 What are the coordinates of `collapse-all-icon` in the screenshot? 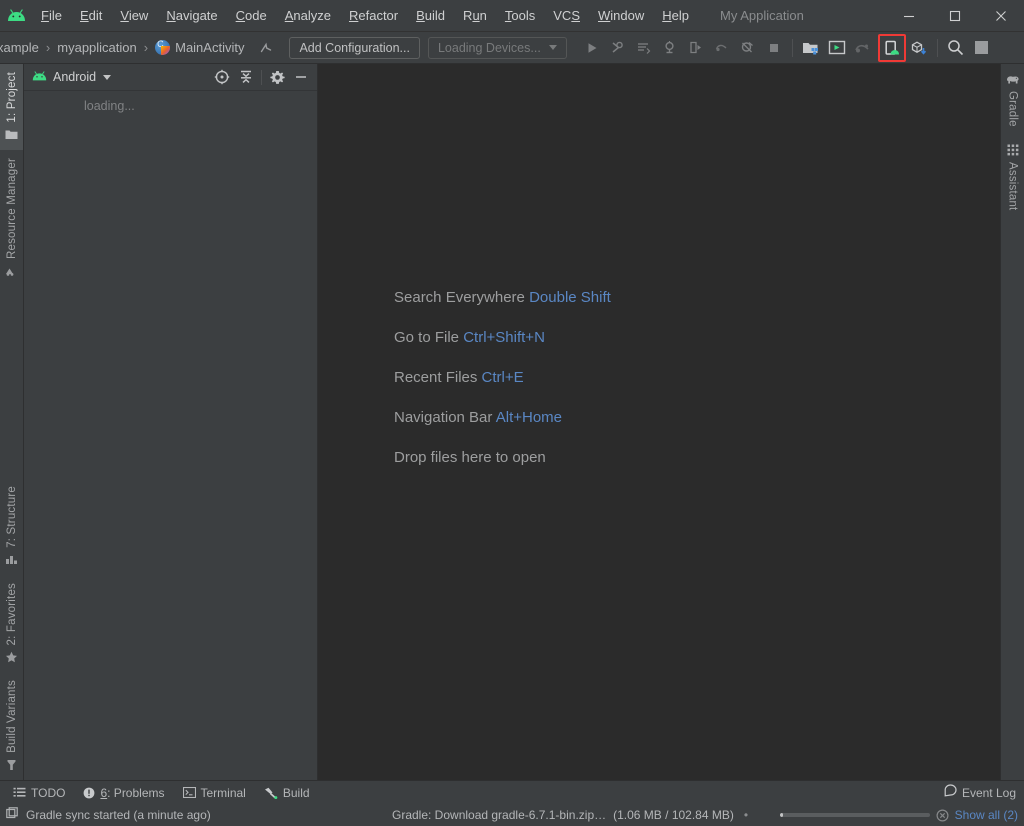 It's located at (246, 77).